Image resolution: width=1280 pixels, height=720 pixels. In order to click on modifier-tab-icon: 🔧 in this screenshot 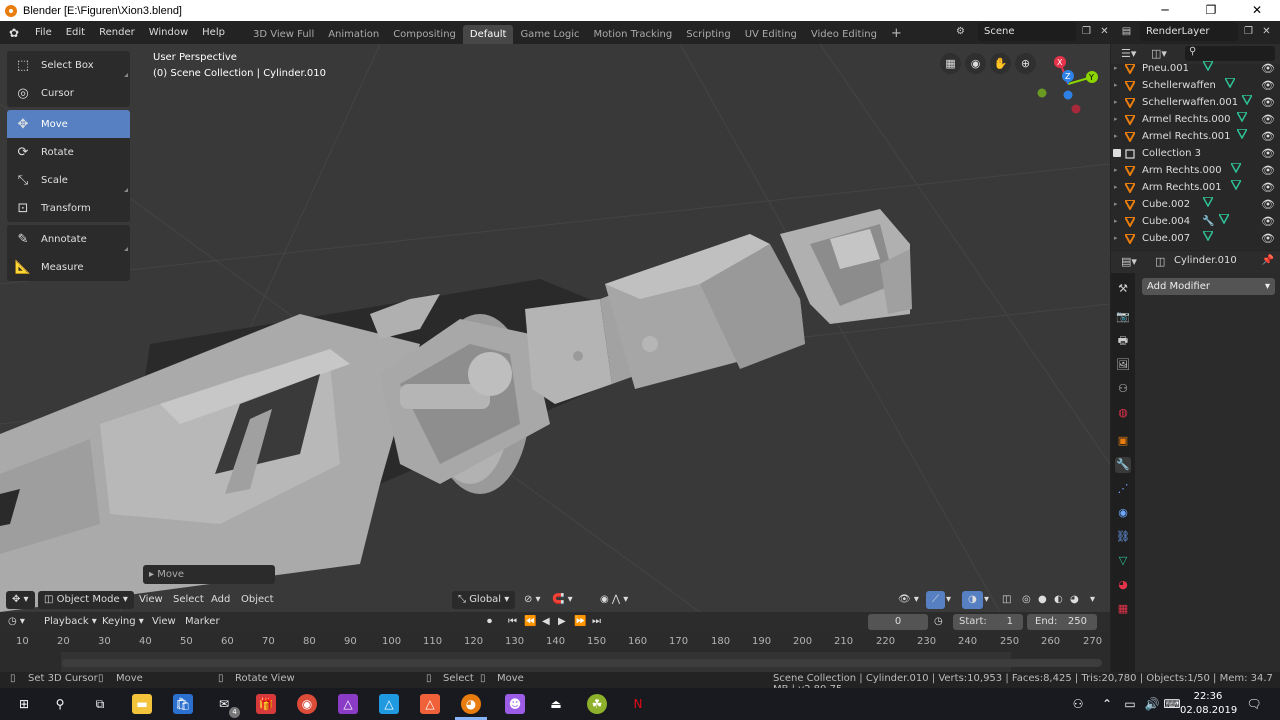, I will do `click(1123, 465)`.